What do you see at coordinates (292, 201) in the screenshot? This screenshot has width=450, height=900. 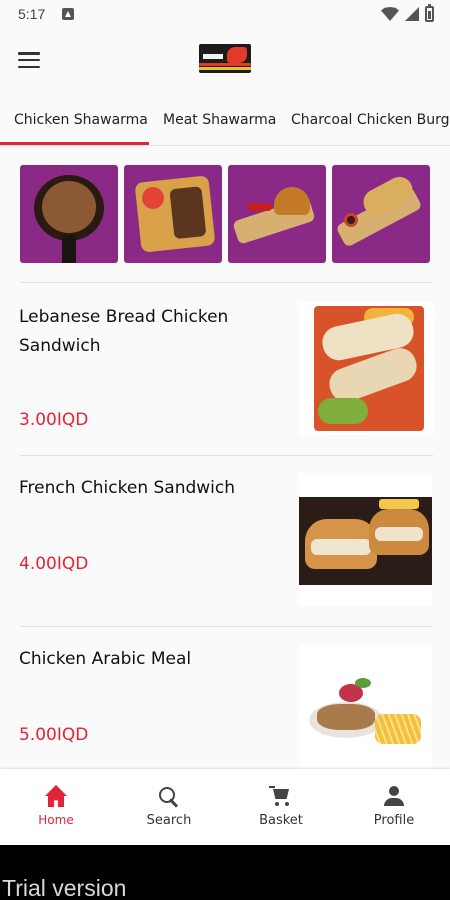 I see `burger-shape` at bounding box center [292, 201].